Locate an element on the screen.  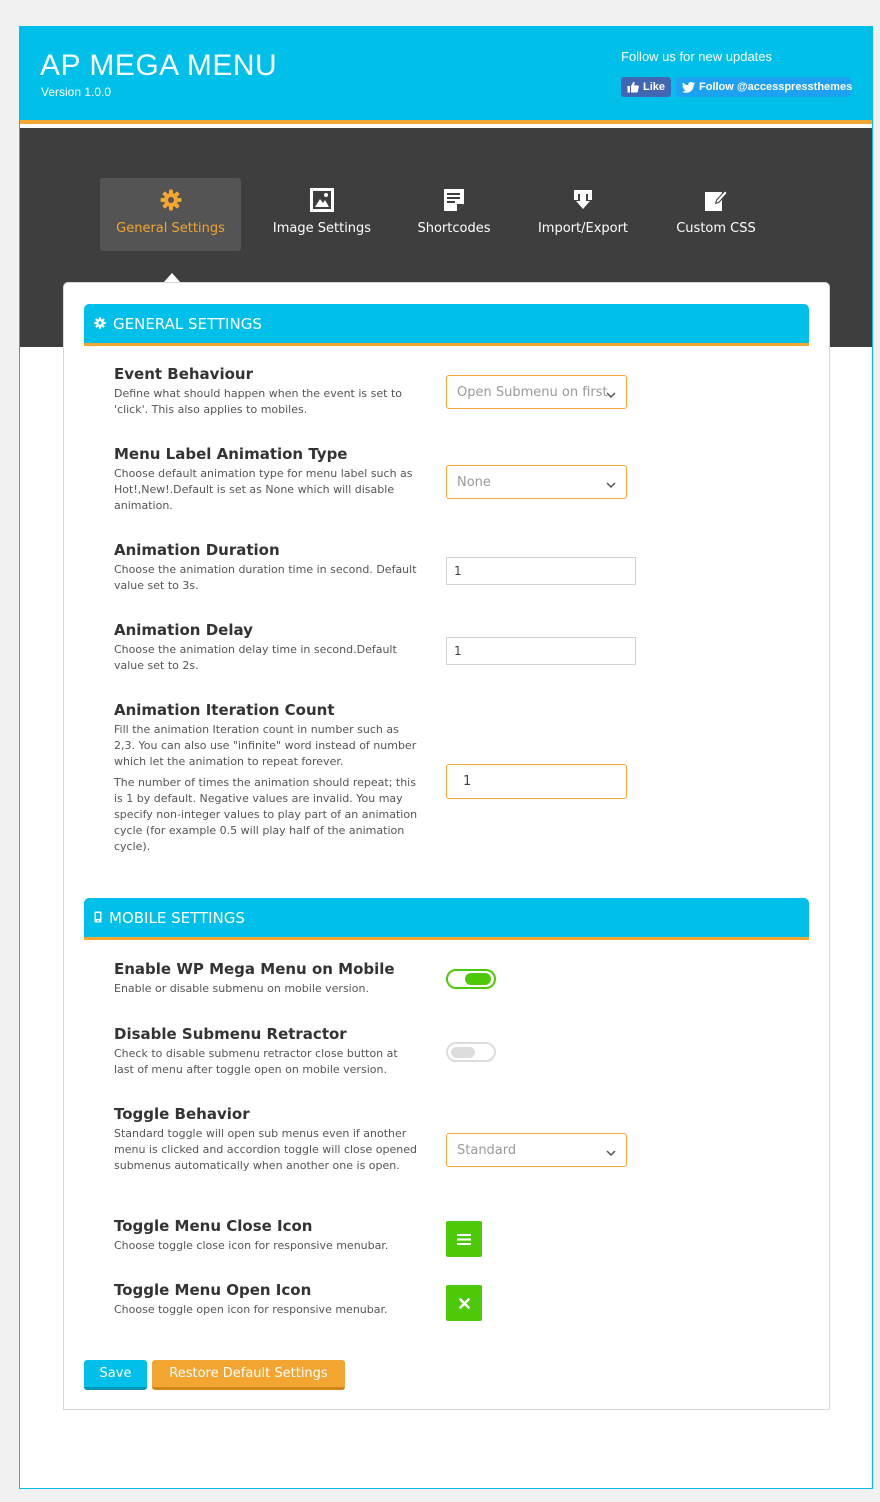
event-behaviour-title: Event Behaviour is located at coordinates (183, 374).